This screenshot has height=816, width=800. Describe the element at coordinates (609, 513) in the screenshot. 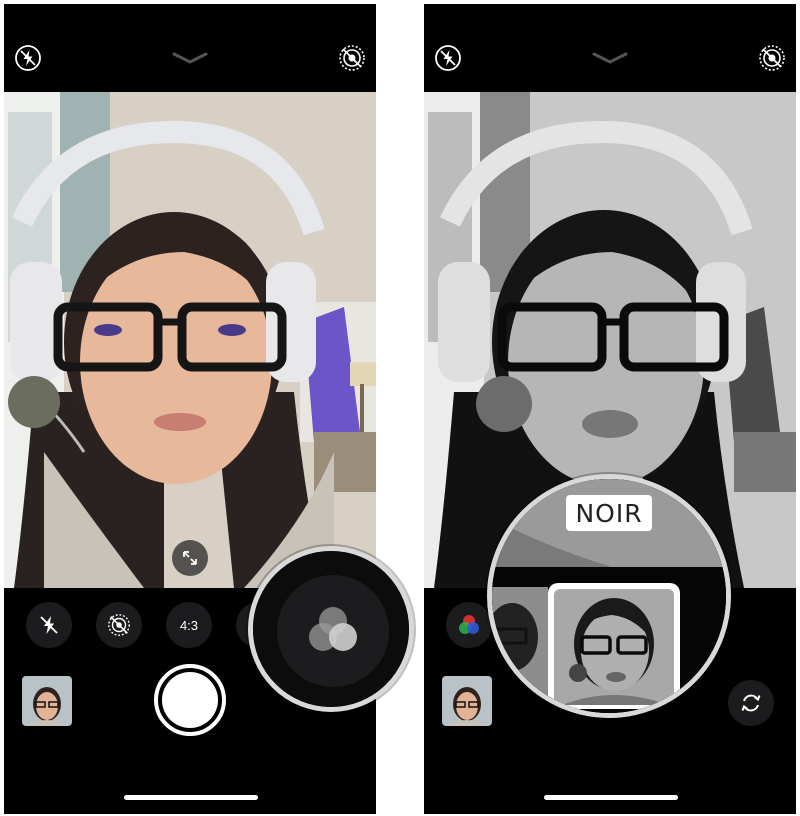

I see `filter-name-label: NOIR` at that location.